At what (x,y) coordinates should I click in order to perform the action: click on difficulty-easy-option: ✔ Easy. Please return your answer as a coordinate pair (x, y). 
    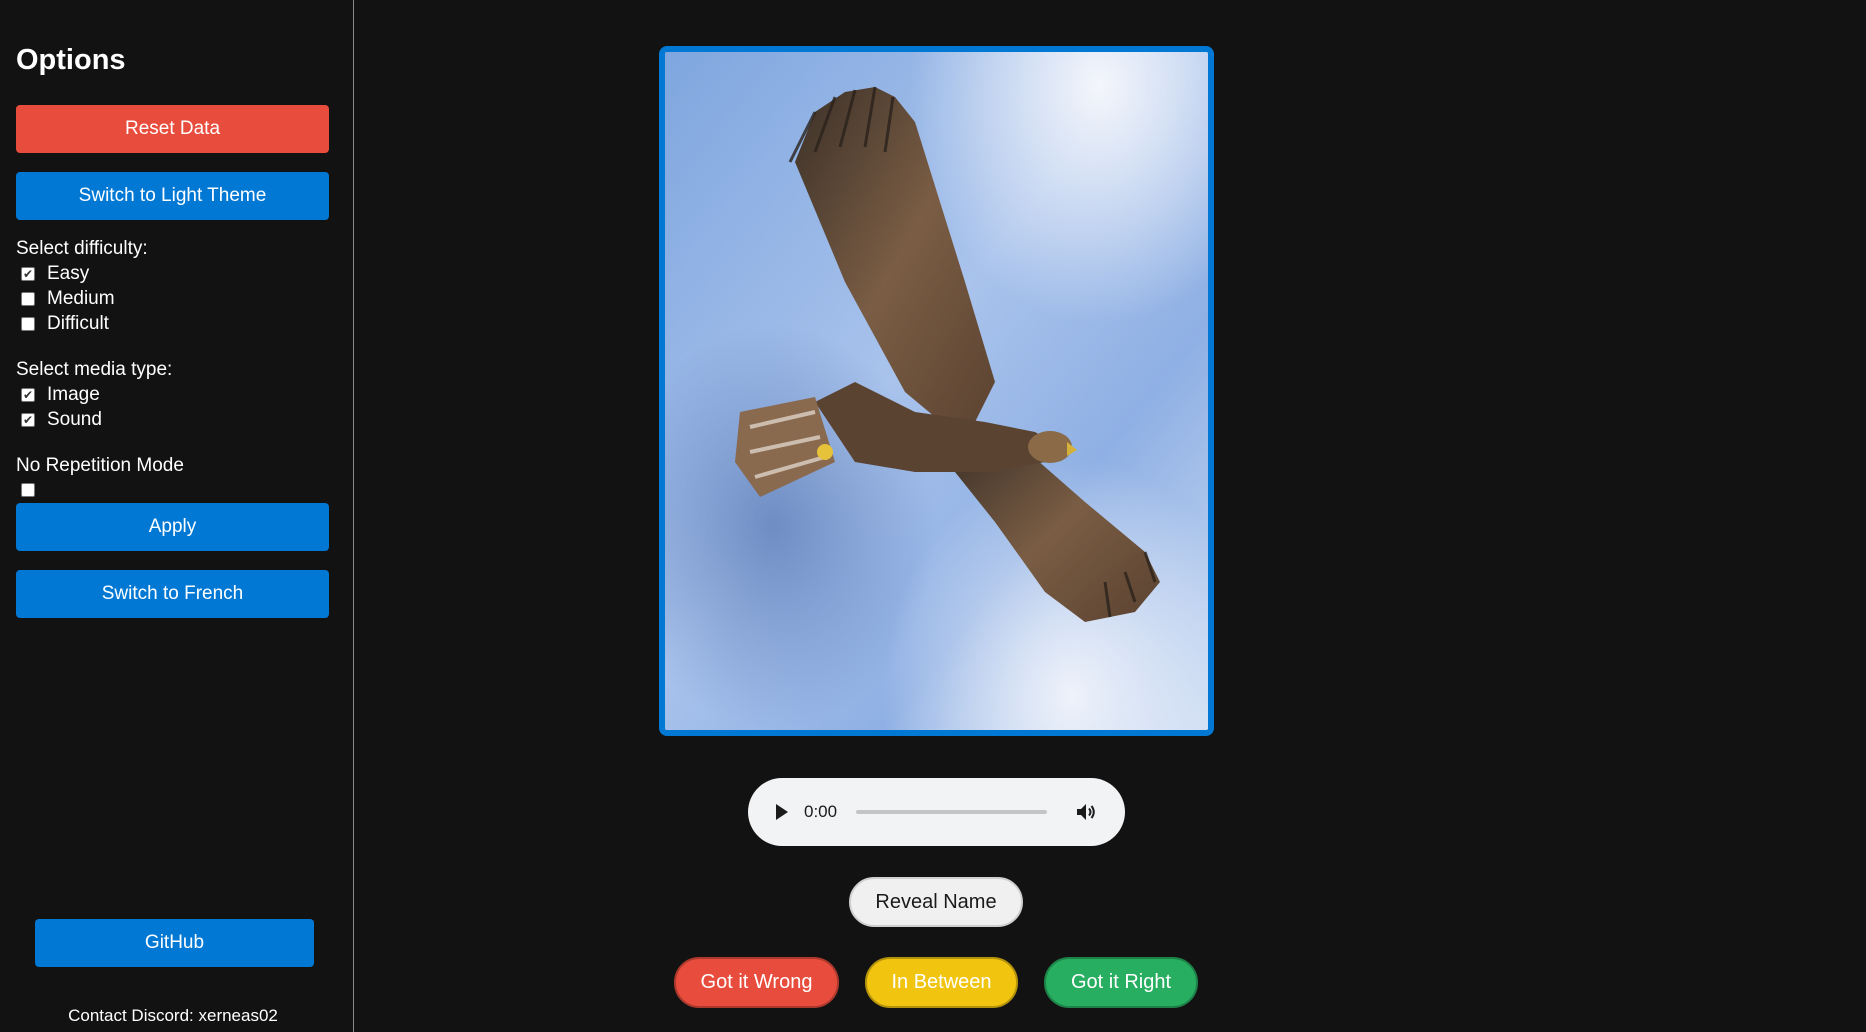
    Looking at the image, I should click on (52, 273).